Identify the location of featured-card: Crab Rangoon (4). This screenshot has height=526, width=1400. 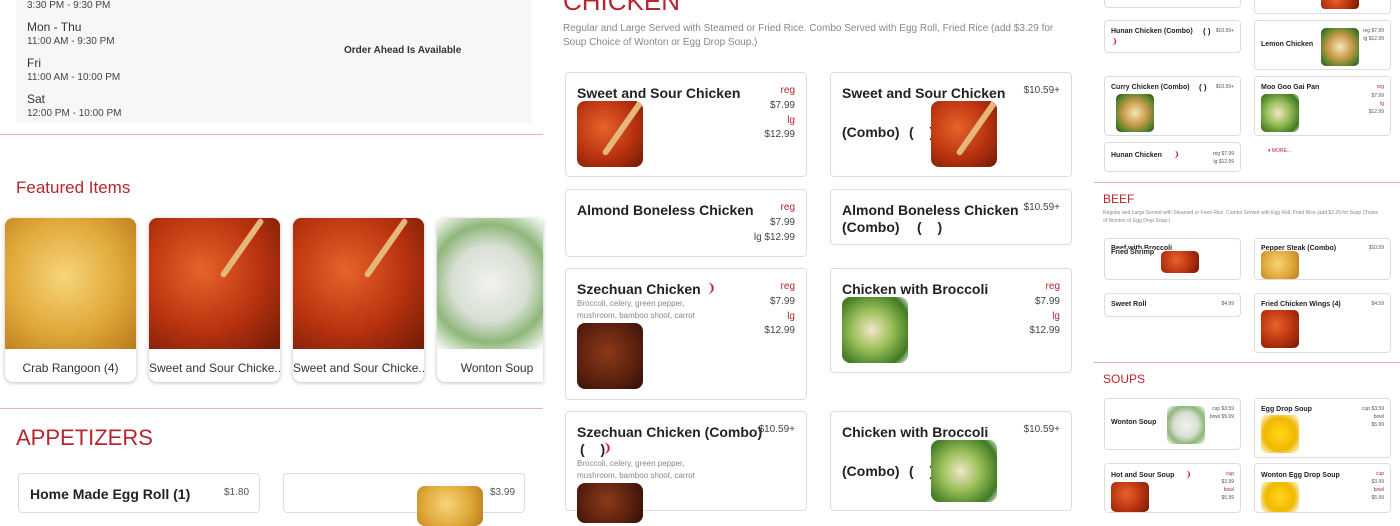
(70, 300).